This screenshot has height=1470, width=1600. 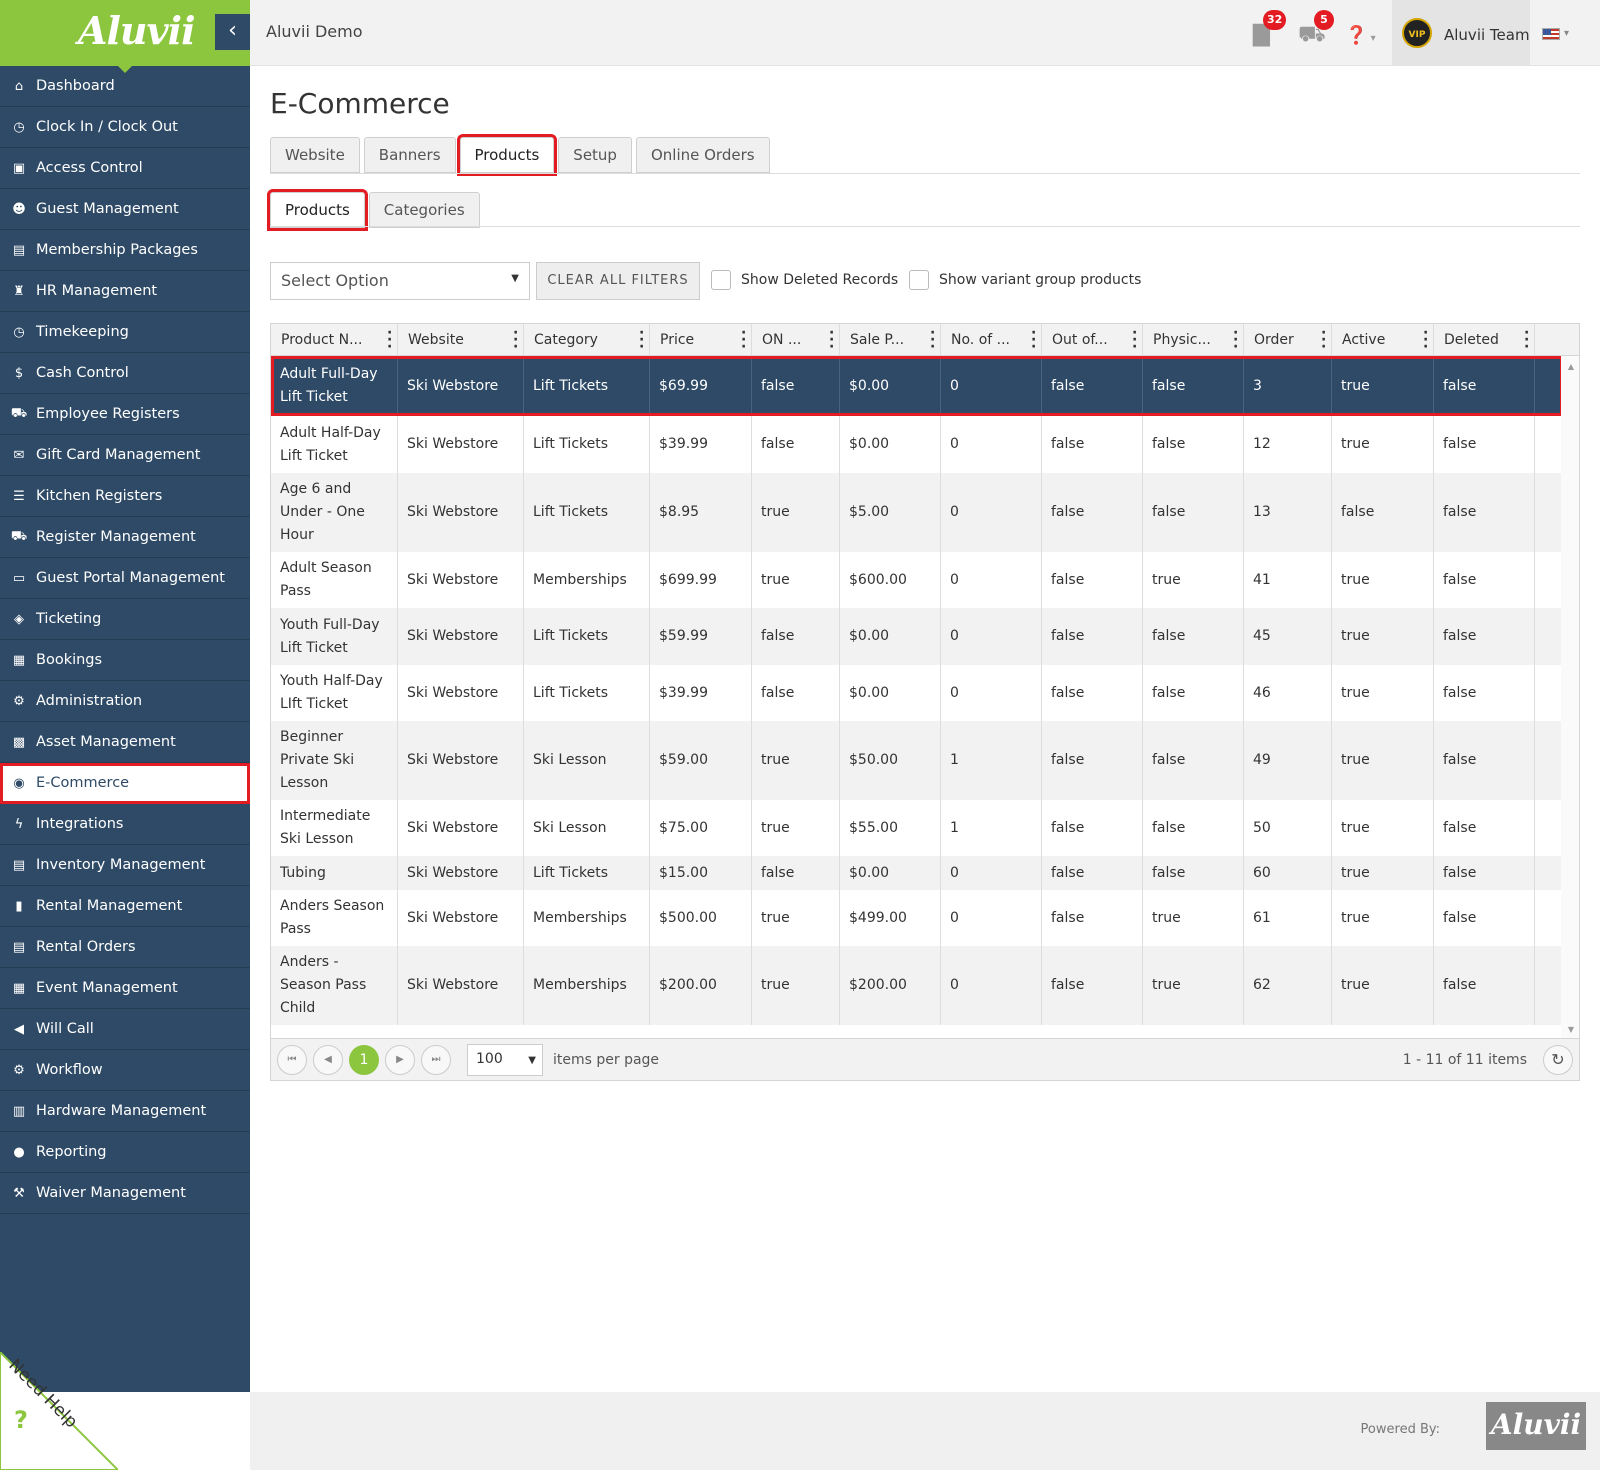 What do you see at coordinates (1461, 33) in the screenshot?
I see `user-menu: VIP Aluvii Team` at bounding box center [1461, 33].